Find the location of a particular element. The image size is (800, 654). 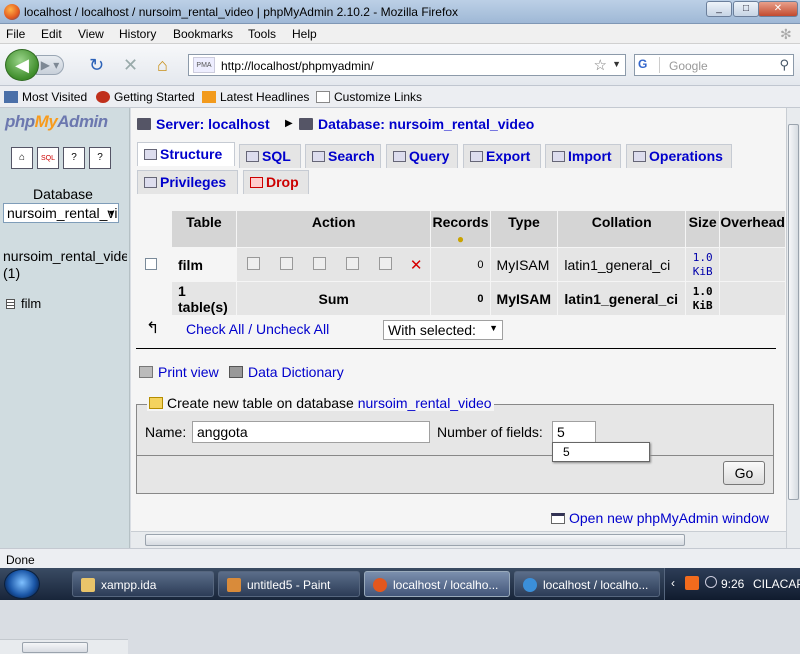

bookmark-getting-started: Getting Started is located at coordinates (145, 97).